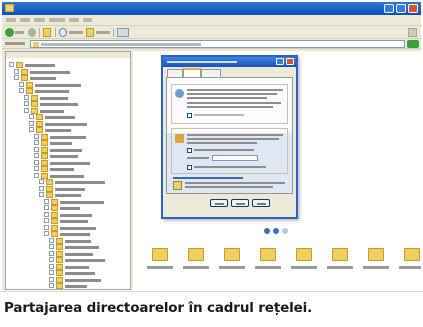 Image resolution: width=423 pixels, height=327 pixels. Describe the element at coordinates (290, 61) in the screenshot. I see `dialog-close-button` at that location.